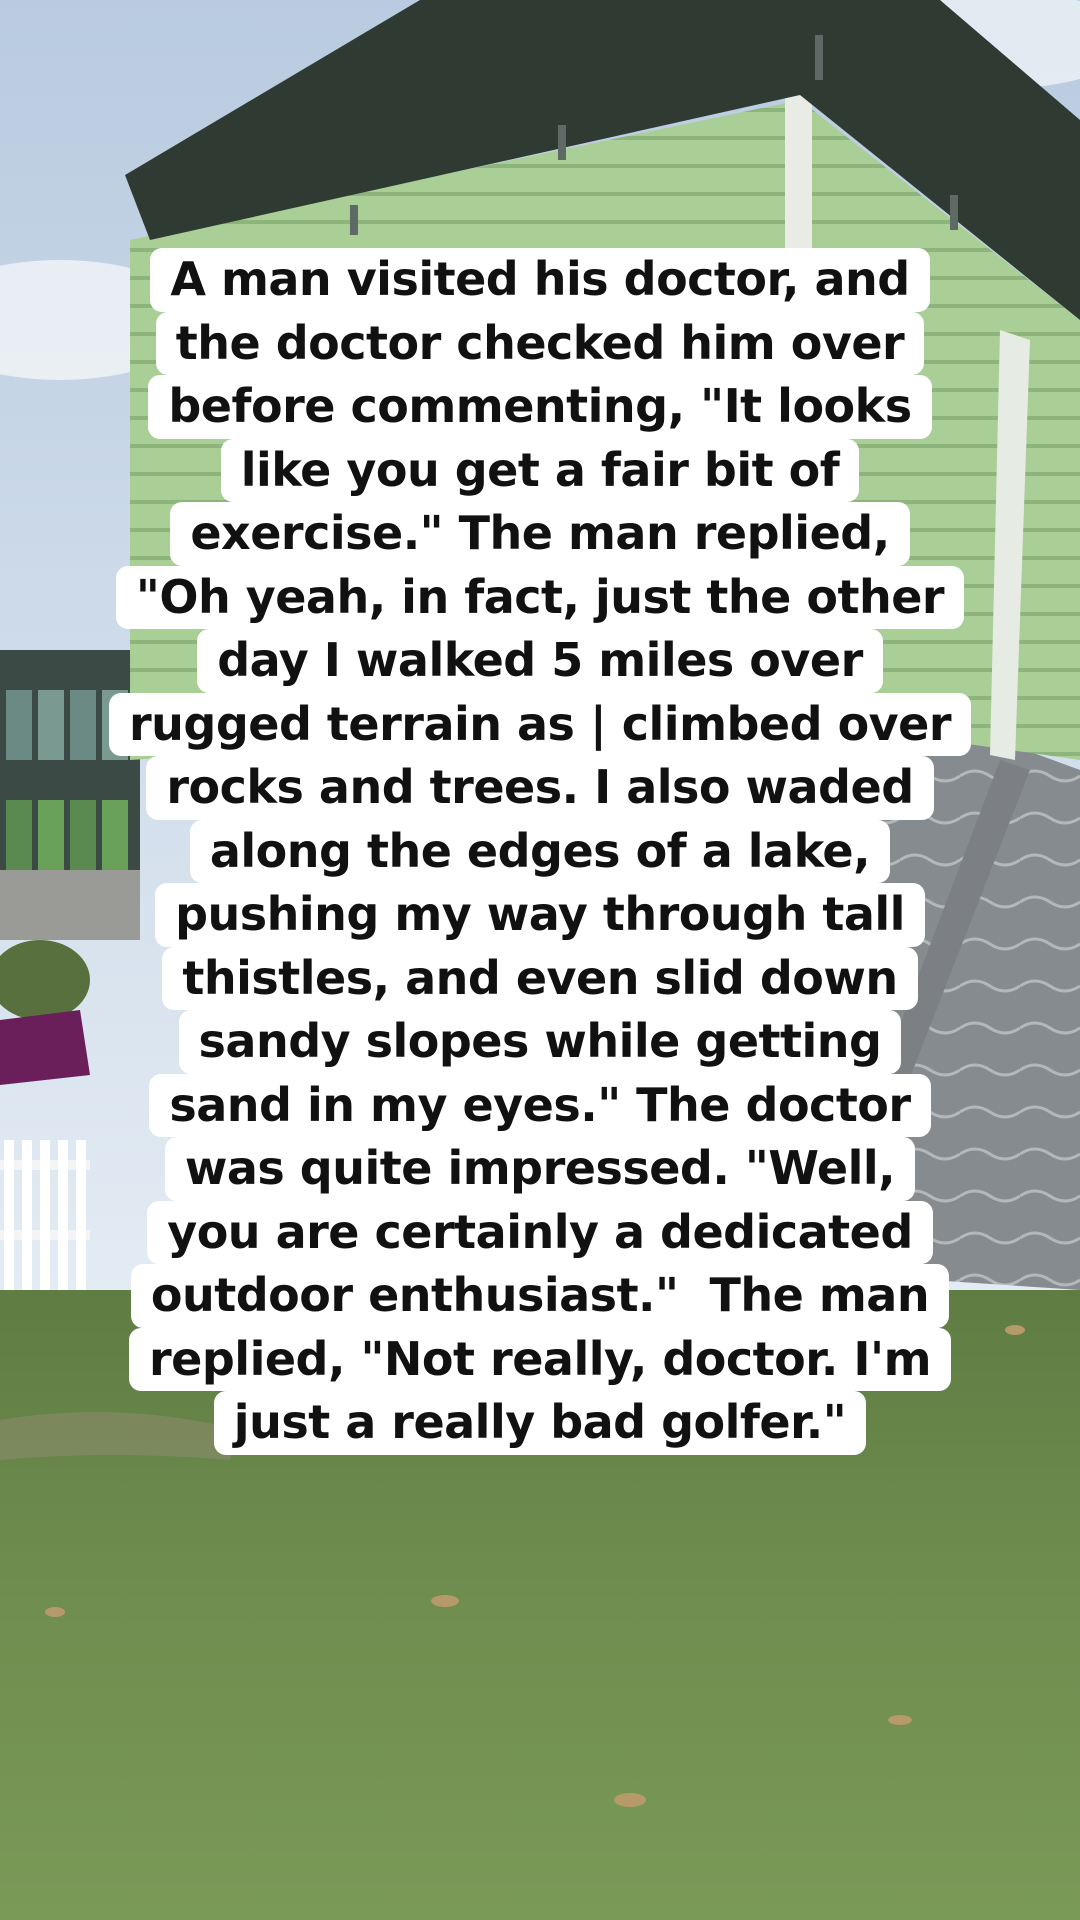  What do you see at coordinates (540, 788) in the screenshot?
I see `caption-line: rocks and trees. I also waded` at bounding box center [540, 788].